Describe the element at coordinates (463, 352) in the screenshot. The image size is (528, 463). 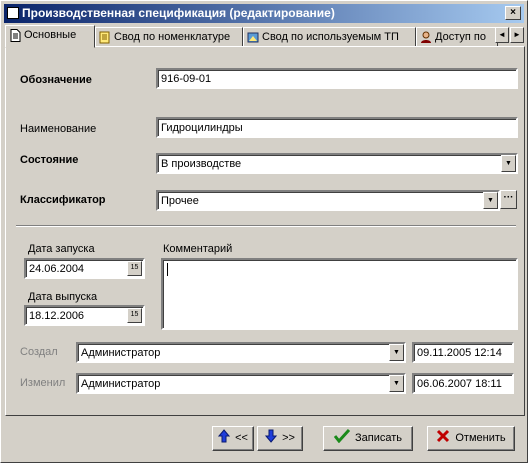
I see `created-datetime-field: 09.11.2005 12:14` at that location.